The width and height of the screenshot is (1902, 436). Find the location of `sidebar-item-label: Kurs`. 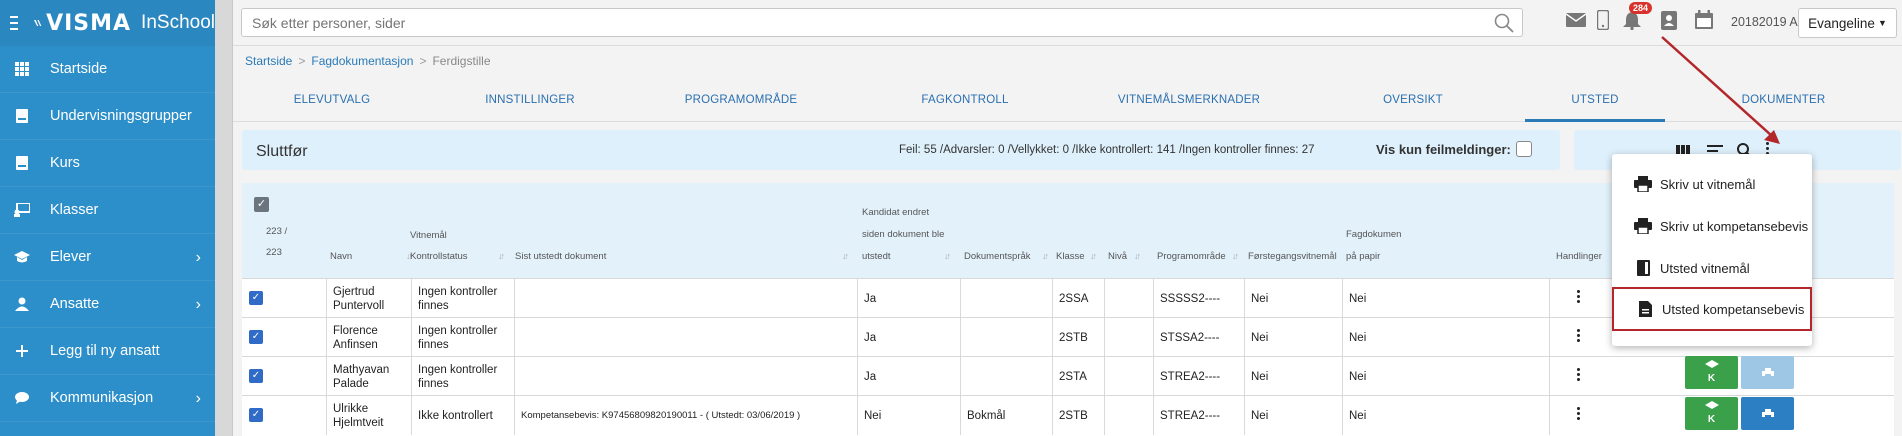

sidebar-item-label: Kurs is located at coordinates (65, 163).